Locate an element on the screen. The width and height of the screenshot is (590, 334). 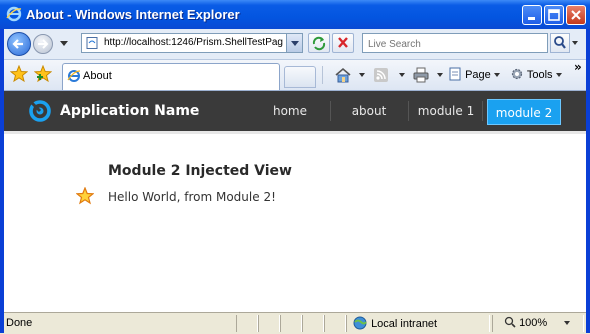
navigation-bar: http://localhost:1246/Prism.ShellTestPag is located at coordinates (295, 44).